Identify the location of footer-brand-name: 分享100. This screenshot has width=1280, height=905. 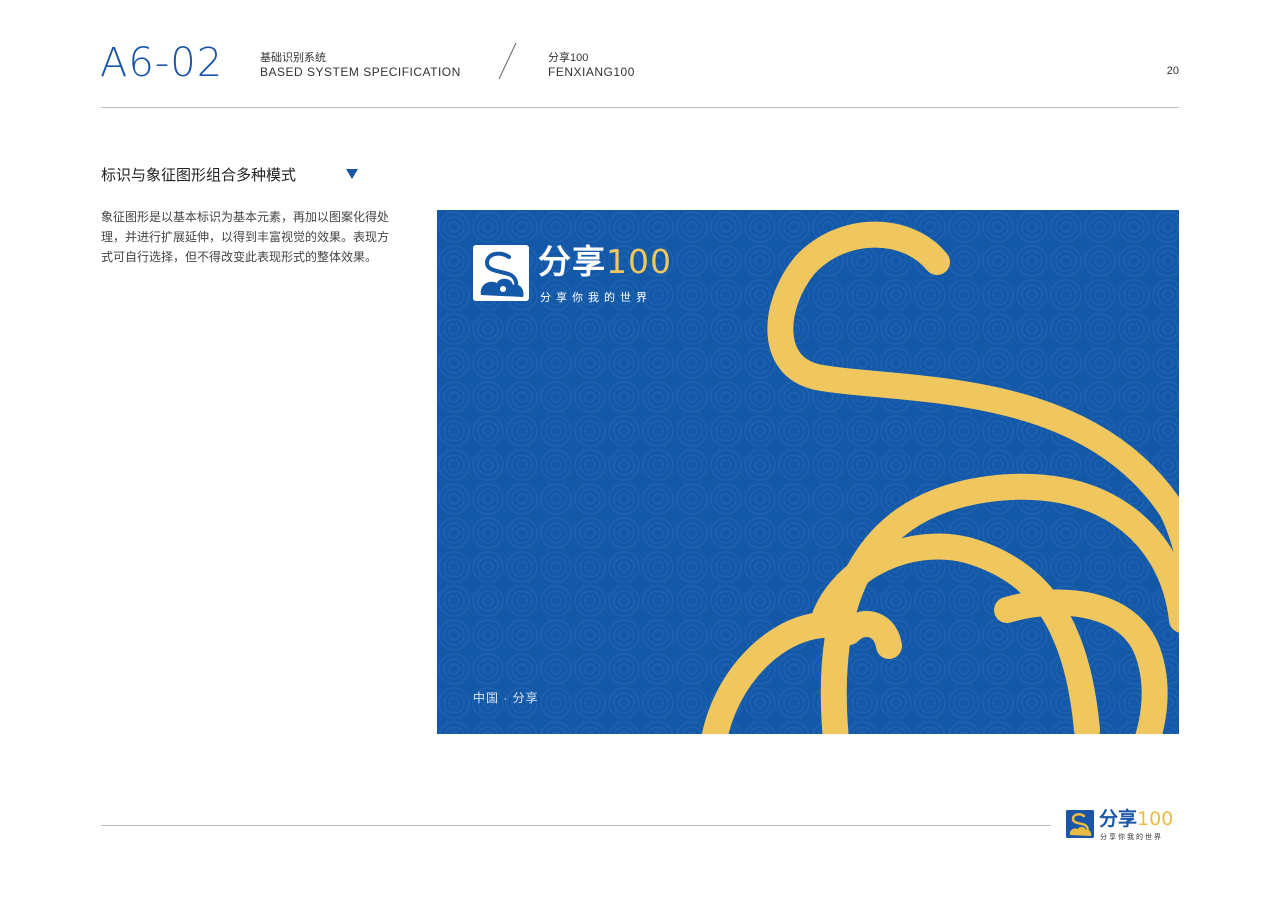
(1136, 819).